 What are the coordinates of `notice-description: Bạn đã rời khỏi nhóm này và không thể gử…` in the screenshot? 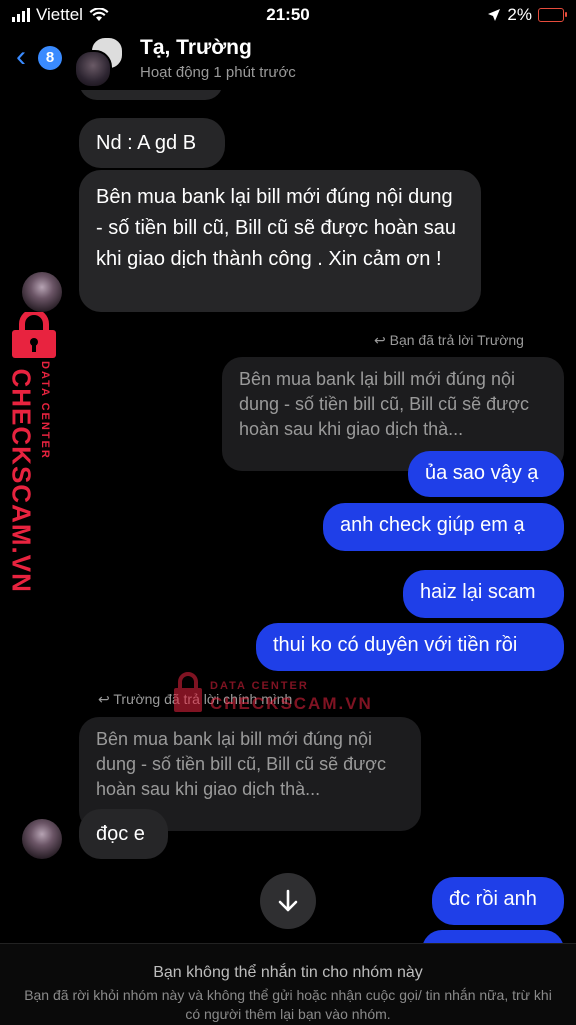 It's located at (288, 1004).